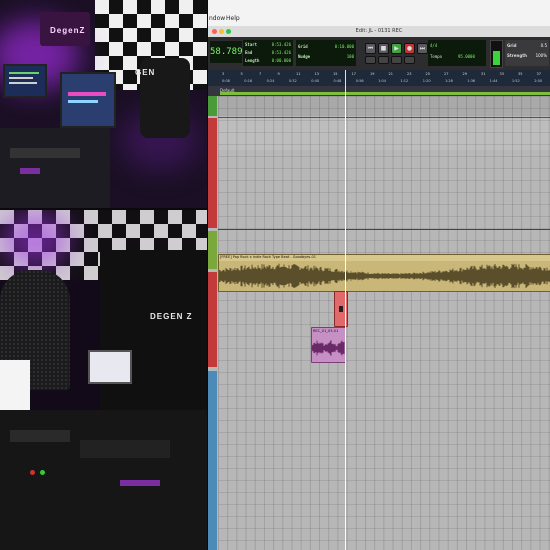 This screenshot has width=550, height=550. I want to click on rewind-button: ⏮, so click(370, 48).